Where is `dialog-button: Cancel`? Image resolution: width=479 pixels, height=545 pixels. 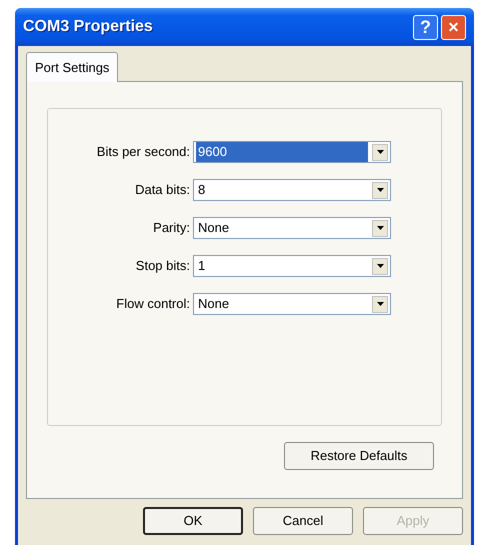 dialog-button: Cancel is located at coordinates (303, 521).